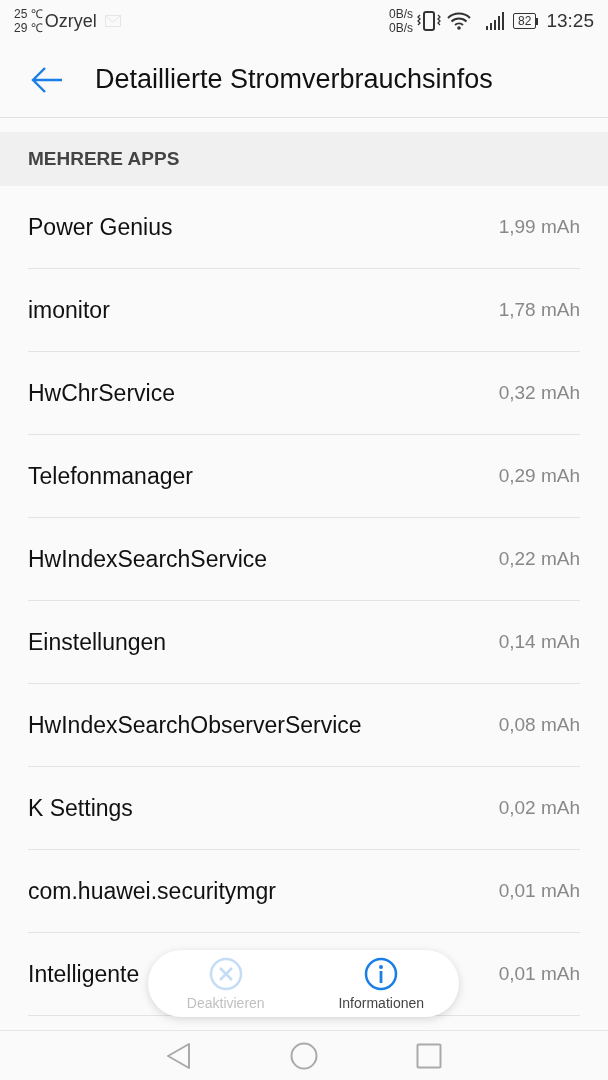  Describe the element at coordinates (539, 392) in the screenshot. I see `usage-value: 0,32 mAh` at that location.